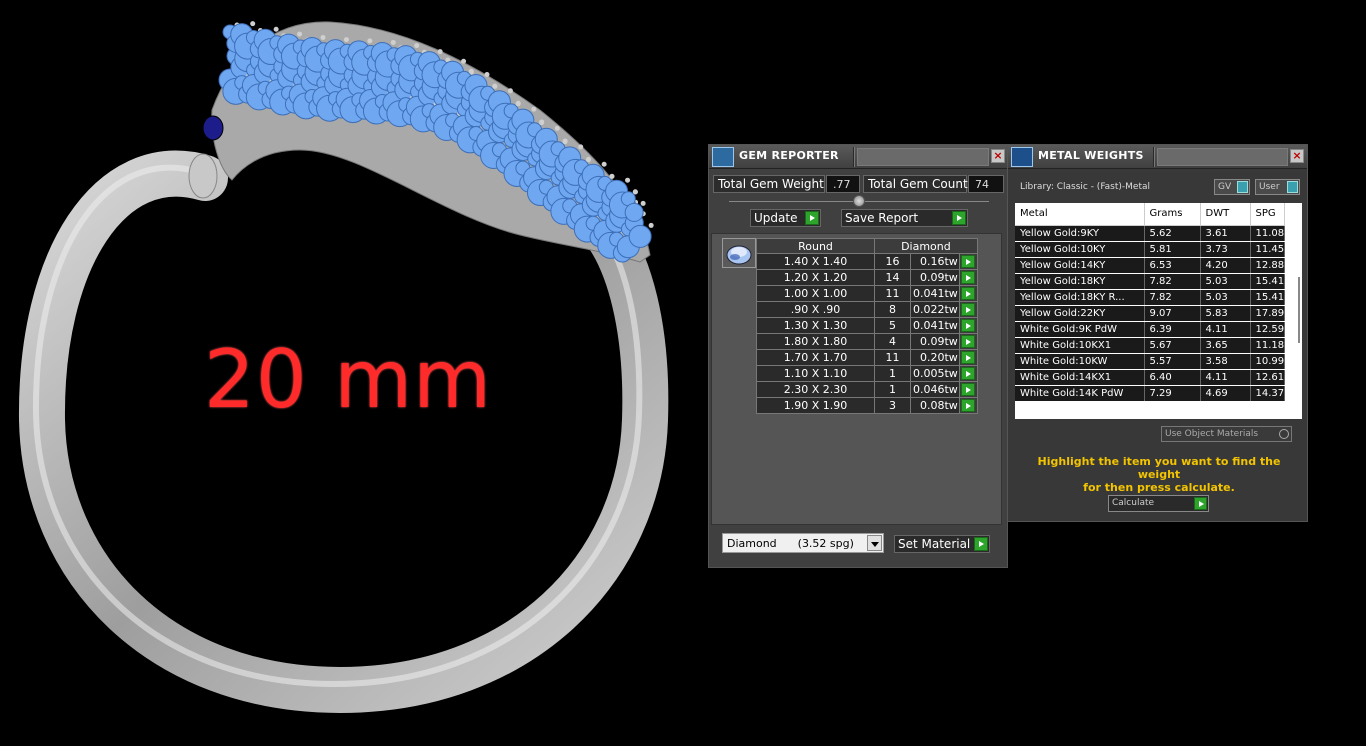 This screenshot has width=1366, height=746. What do you see at coordinates (785, 218) in the screenshot?
I see `update-button: Update` at bounding box center [785, 218].